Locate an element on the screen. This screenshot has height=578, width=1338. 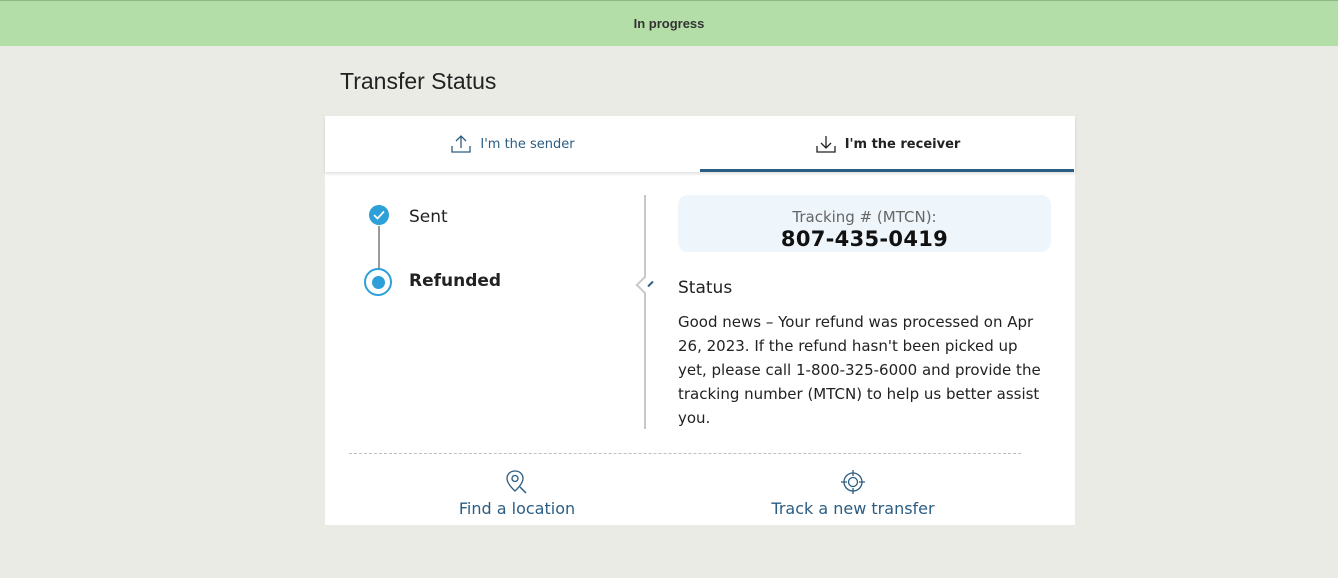
download-icon is located at coordinates (826, 144).